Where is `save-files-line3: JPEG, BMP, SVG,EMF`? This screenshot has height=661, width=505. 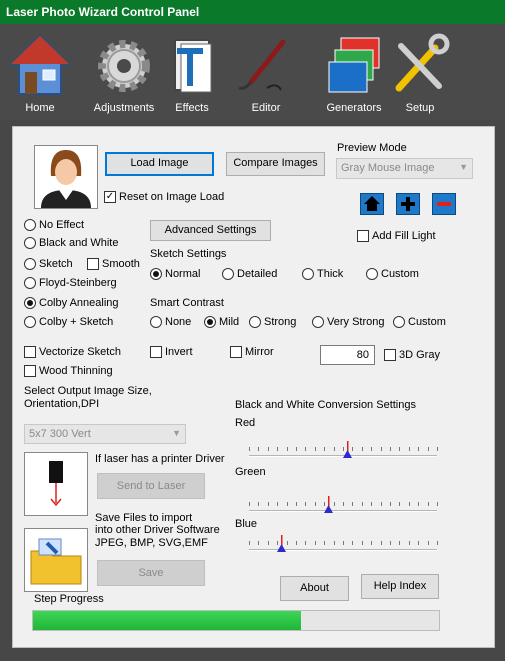
save-files-line3: JPEG, BMP, SVG,EMF is located at coordinates (151, 543).